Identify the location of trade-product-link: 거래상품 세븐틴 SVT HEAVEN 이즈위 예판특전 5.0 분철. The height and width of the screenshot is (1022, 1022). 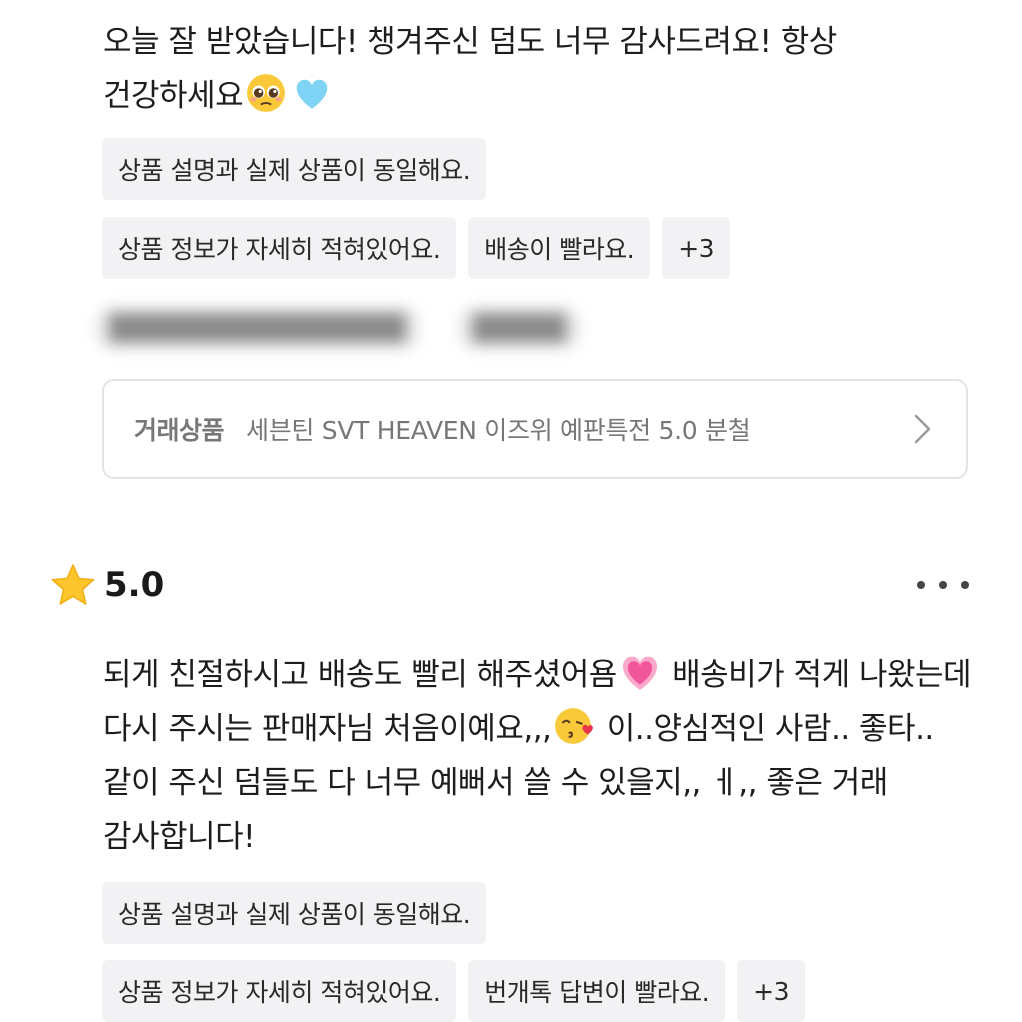
(535, 429).